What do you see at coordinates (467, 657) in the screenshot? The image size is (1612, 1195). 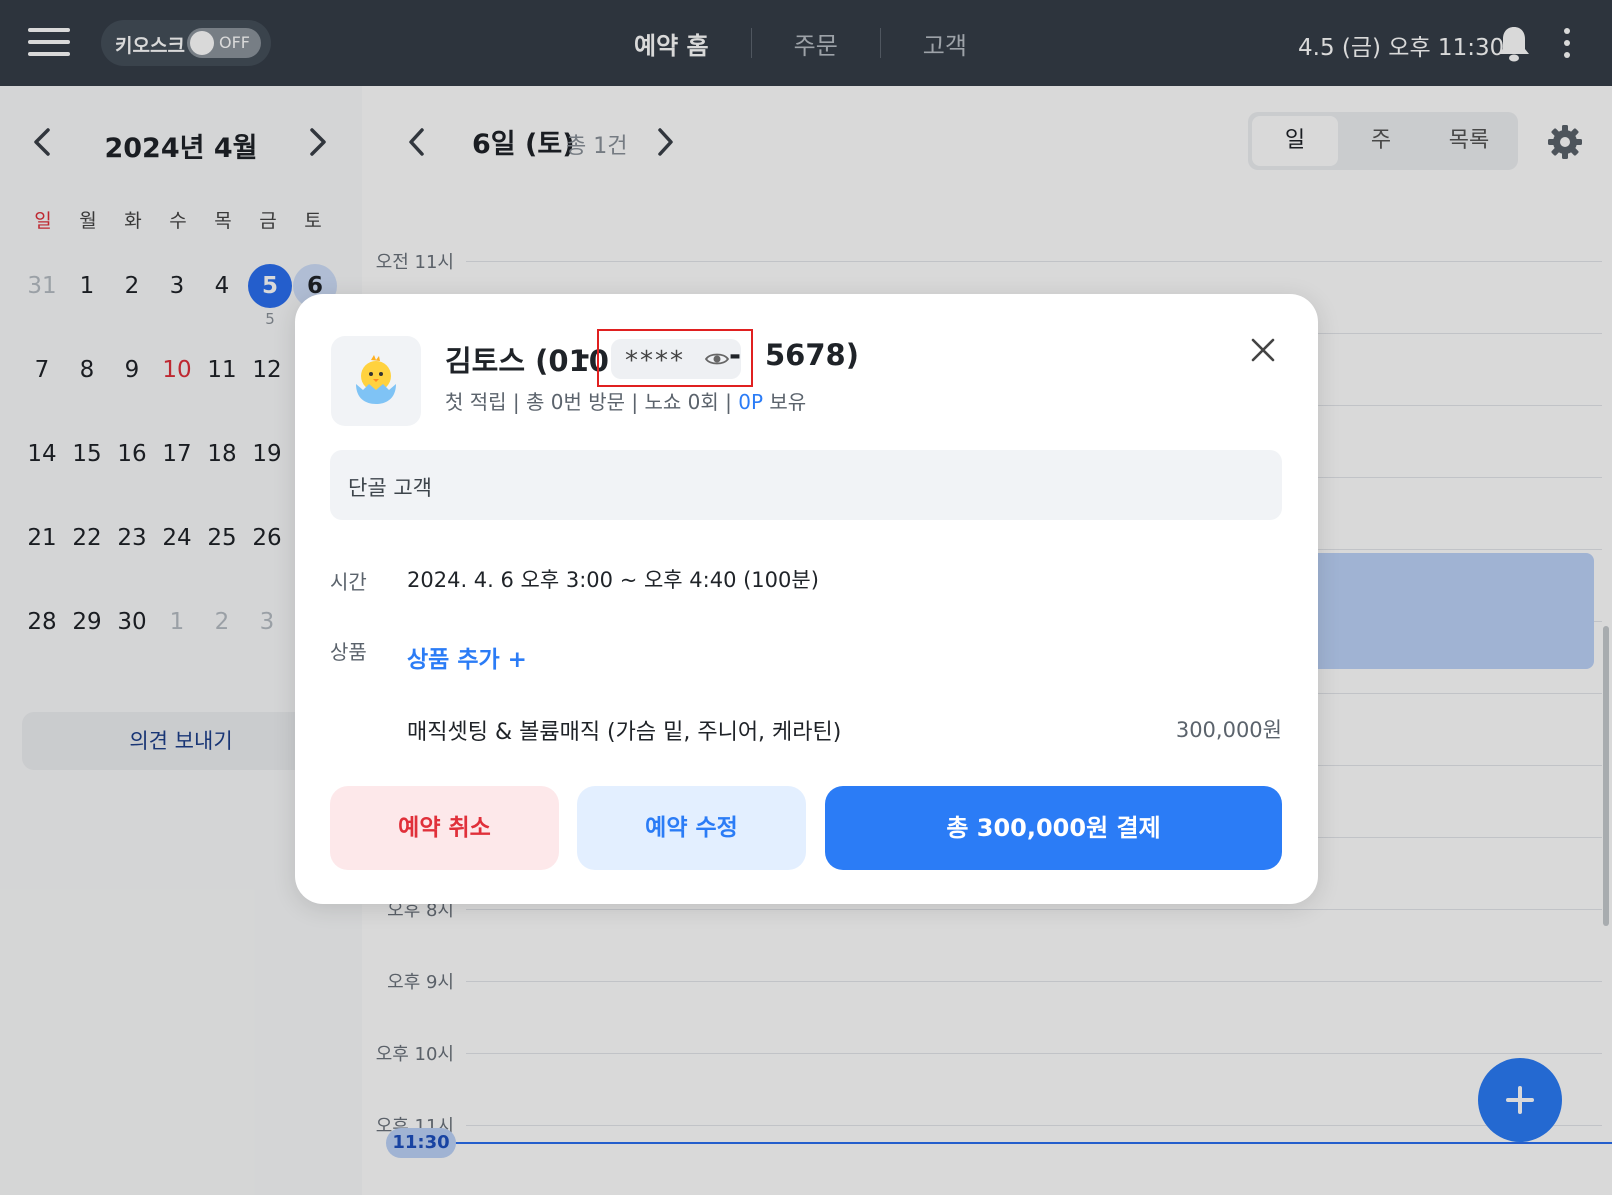 I see `add-product-link: 상품 추가 +` at bounding box center [467, 657].